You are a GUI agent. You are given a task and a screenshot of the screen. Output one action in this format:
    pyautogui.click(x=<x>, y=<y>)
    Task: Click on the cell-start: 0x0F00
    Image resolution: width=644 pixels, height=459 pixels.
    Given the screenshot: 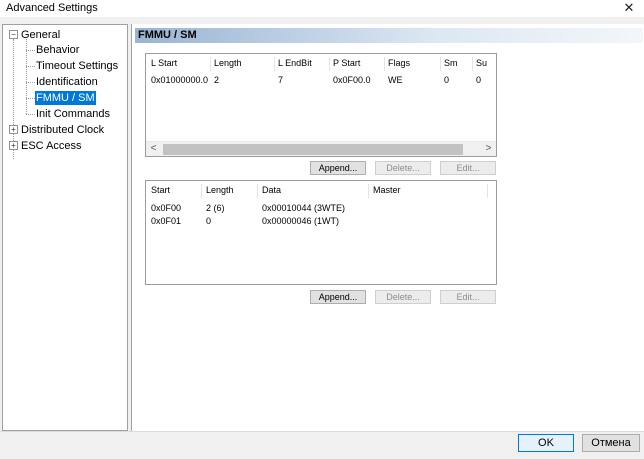 What is the action you would take?
    pyautogui.click(x=166, y=208)
    